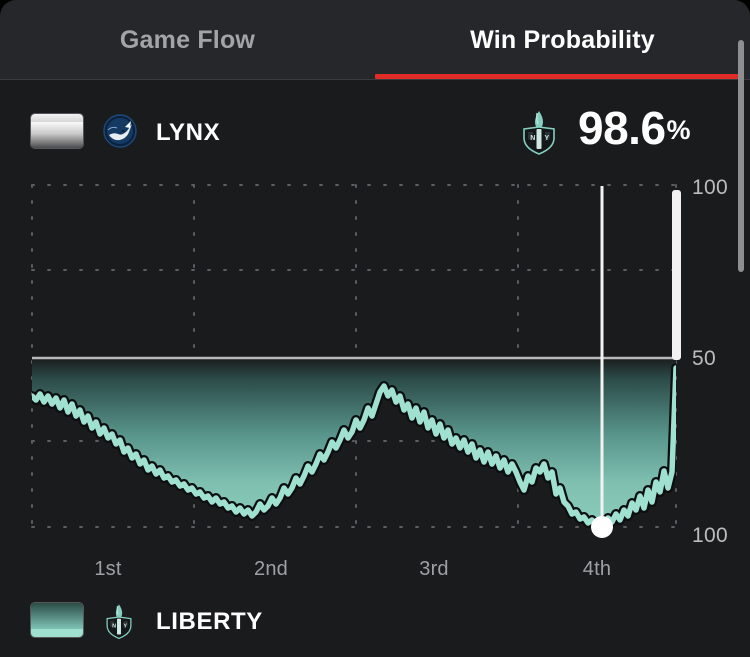  I want to click on cursor-marker, so click(602, 527).